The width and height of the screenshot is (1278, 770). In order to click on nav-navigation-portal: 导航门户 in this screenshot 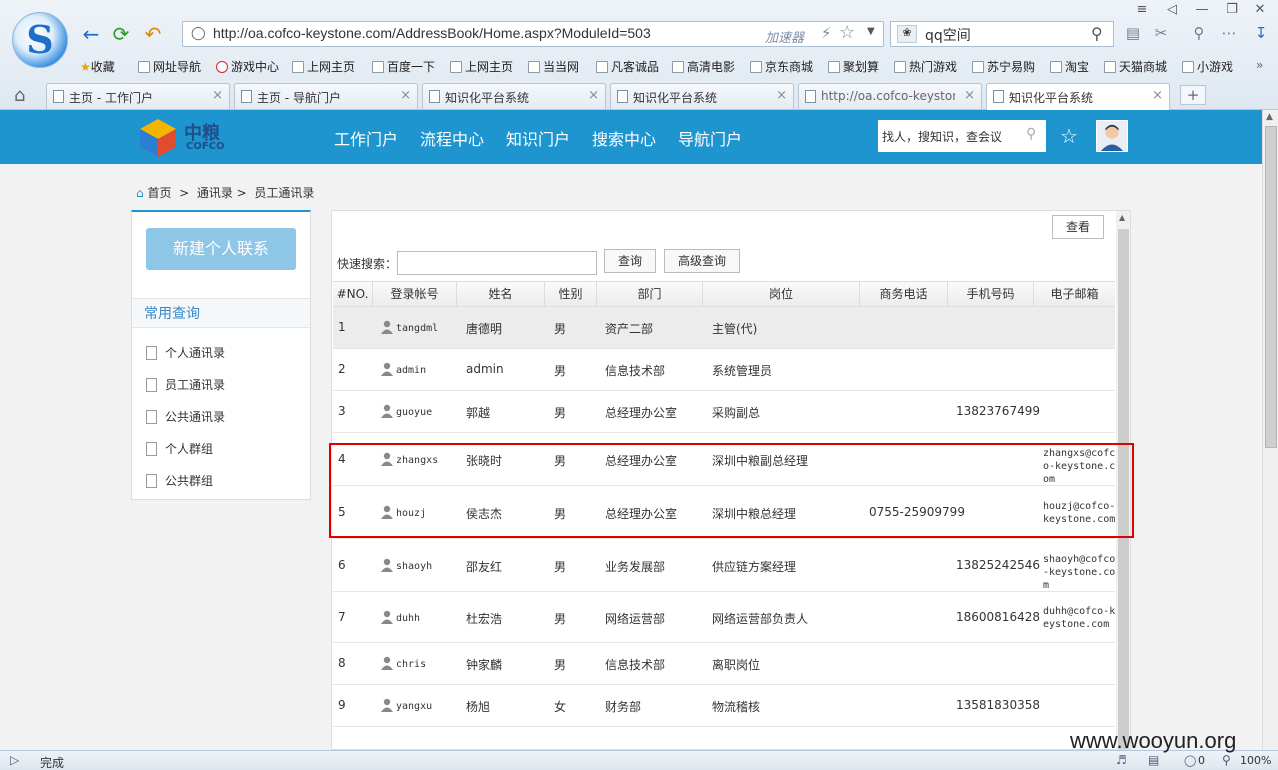, I will do `click(710, 138)`.